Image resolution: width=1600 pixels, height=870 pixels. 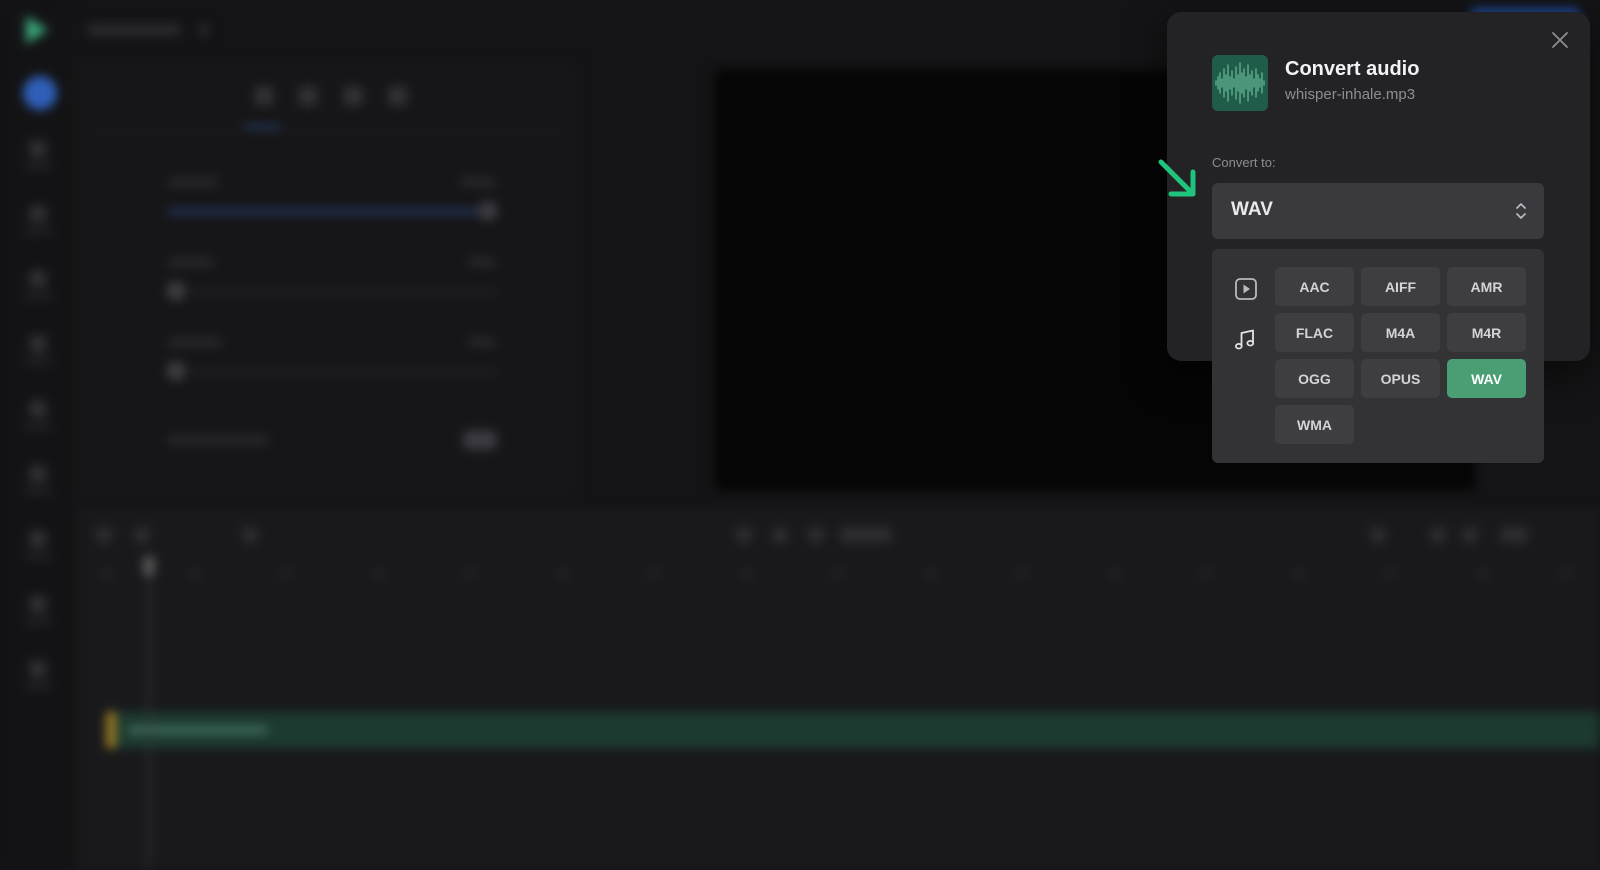 I want to click on project-title, so click(x=134, y=30).